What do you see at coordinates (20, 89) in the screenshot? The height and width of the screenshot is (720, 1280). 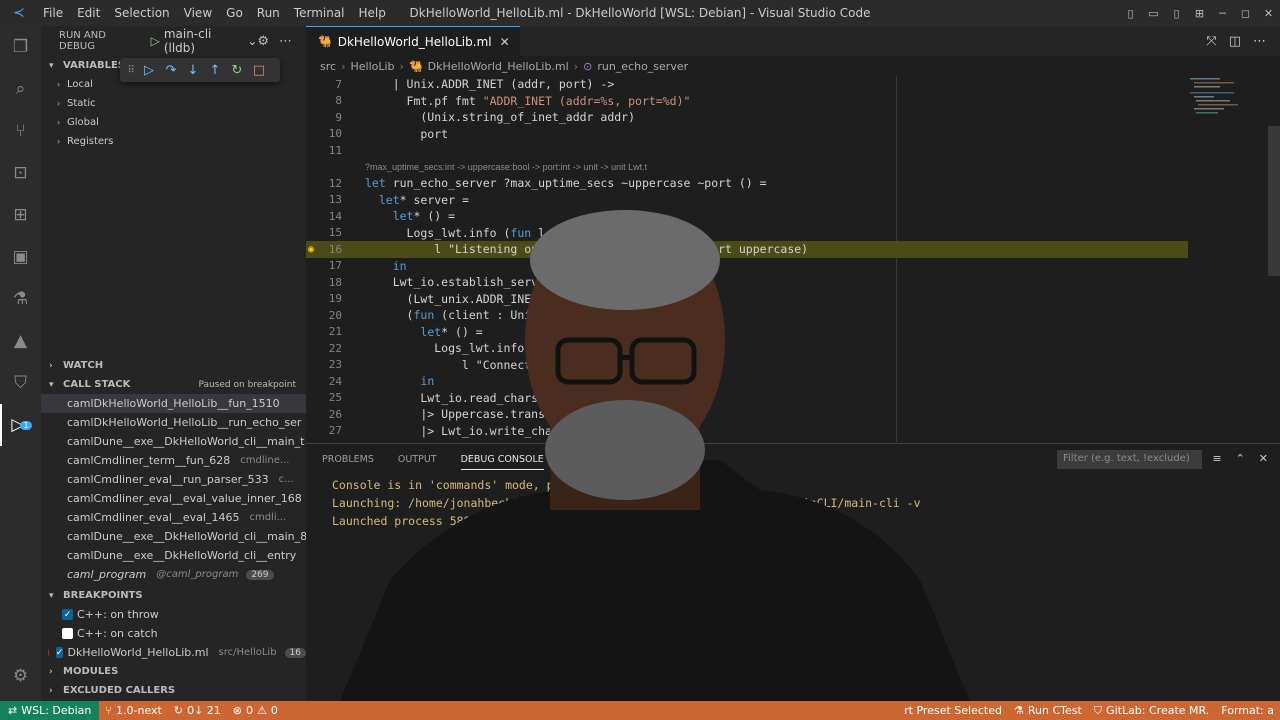 I see `search-icon: ⌕` at bounding box center [20, 89].